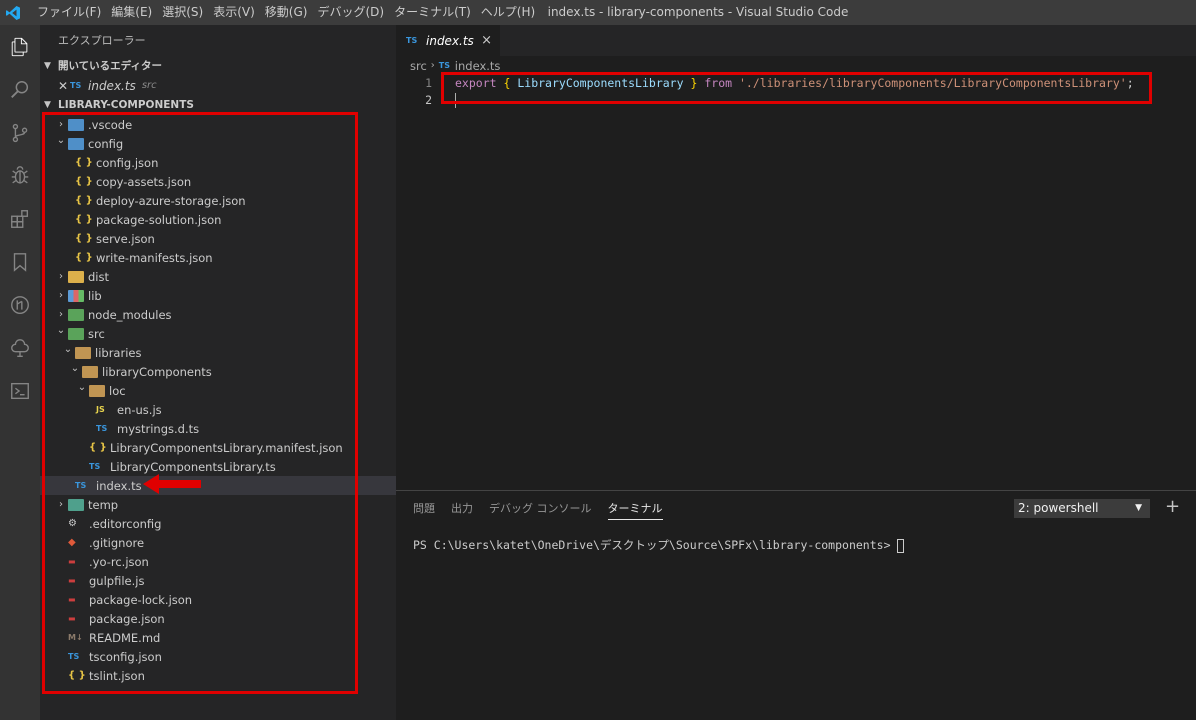  I want to click on tree-file: { } copy-assets.json, so click(218, 181).